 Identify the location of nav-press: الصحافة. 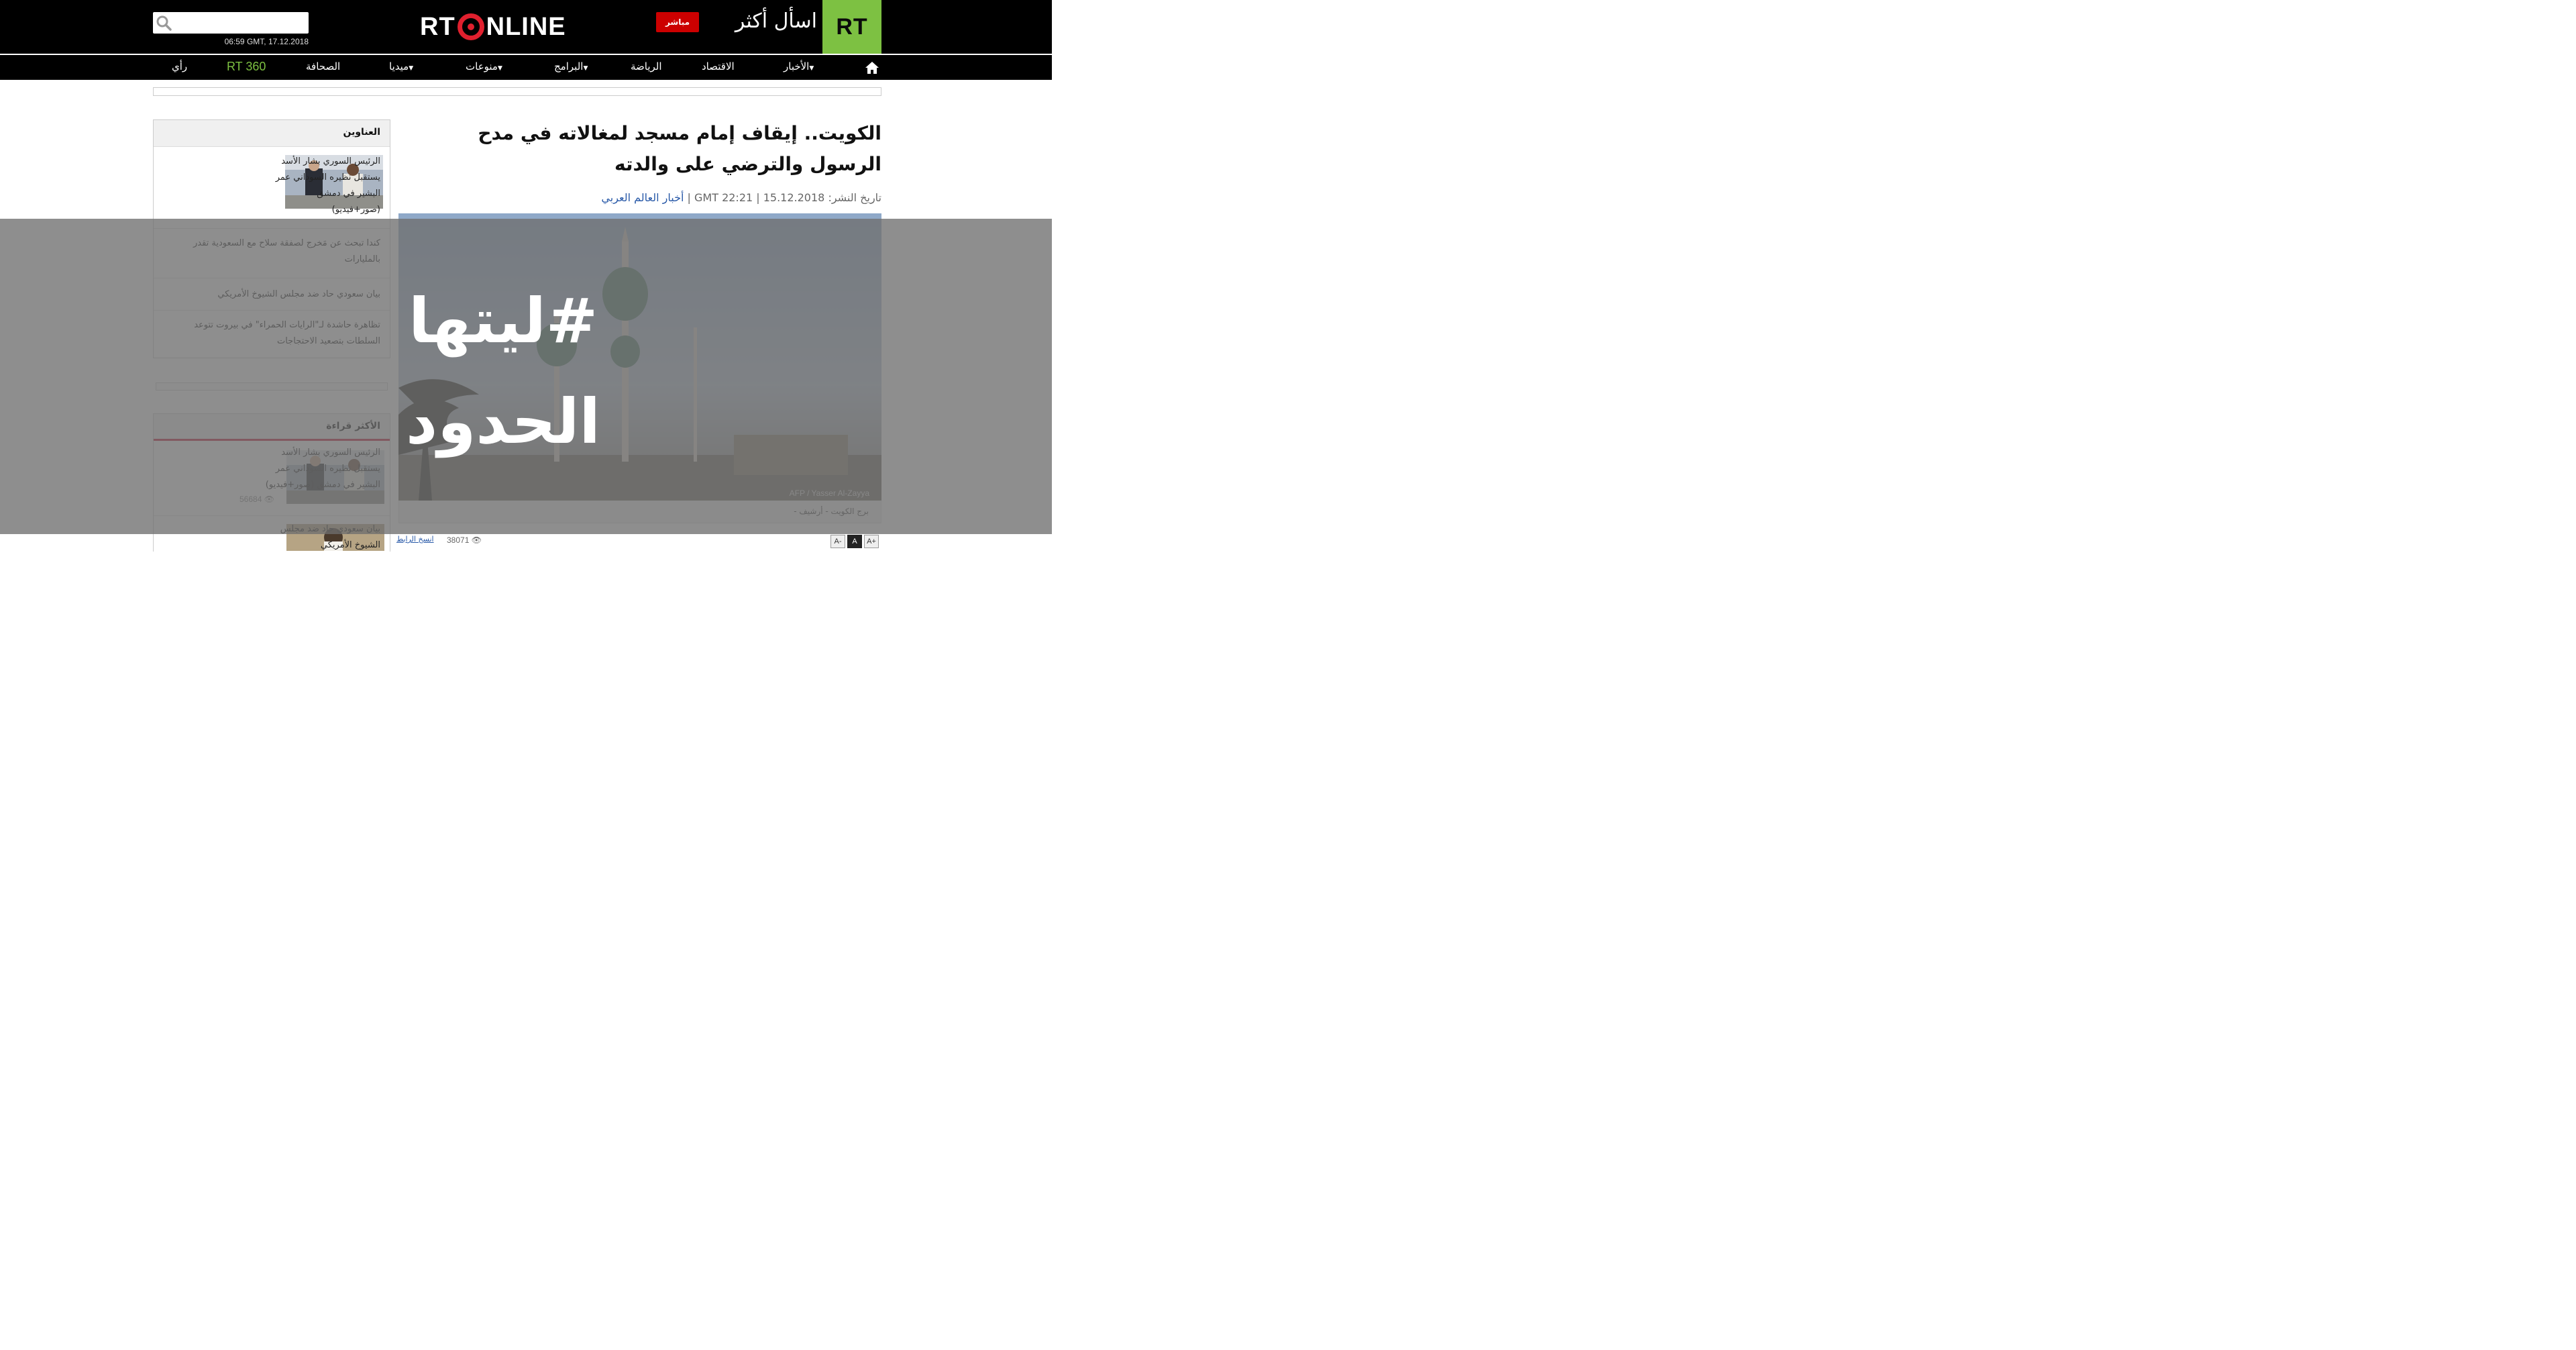
(323, 67).